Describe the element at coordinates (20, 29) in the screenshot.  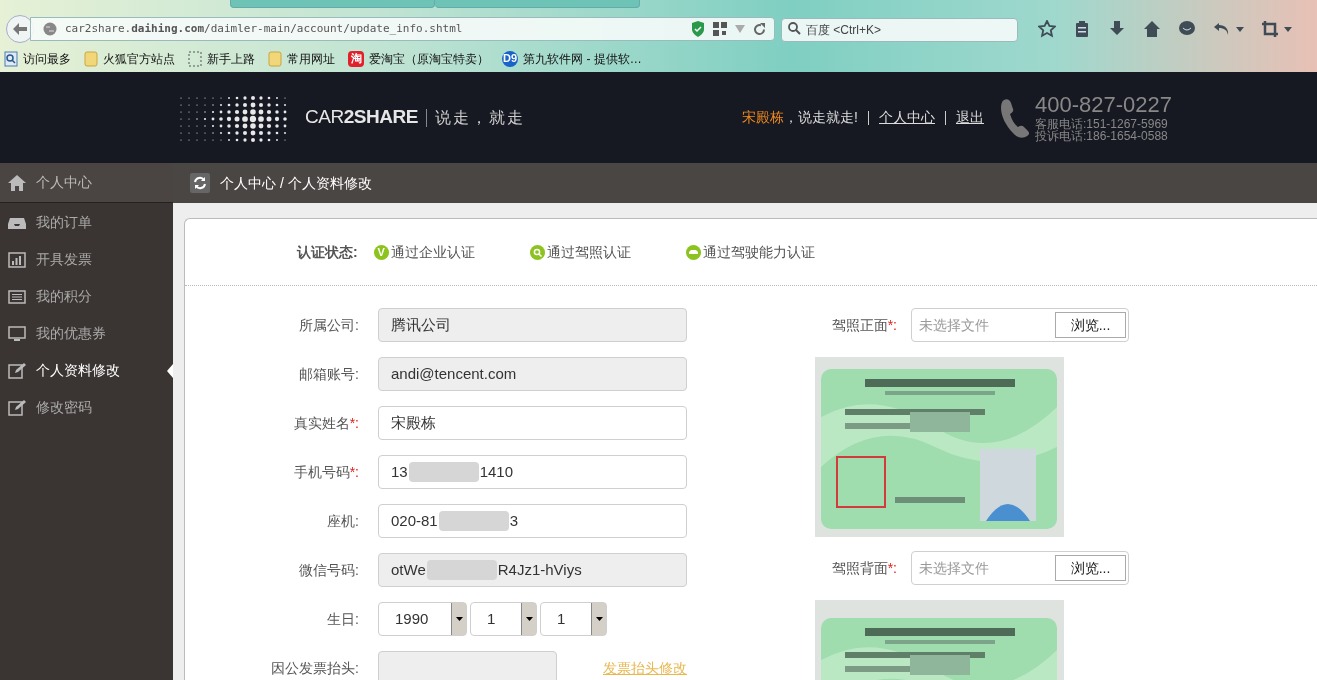
I see `back-arrow-icon` at that location.